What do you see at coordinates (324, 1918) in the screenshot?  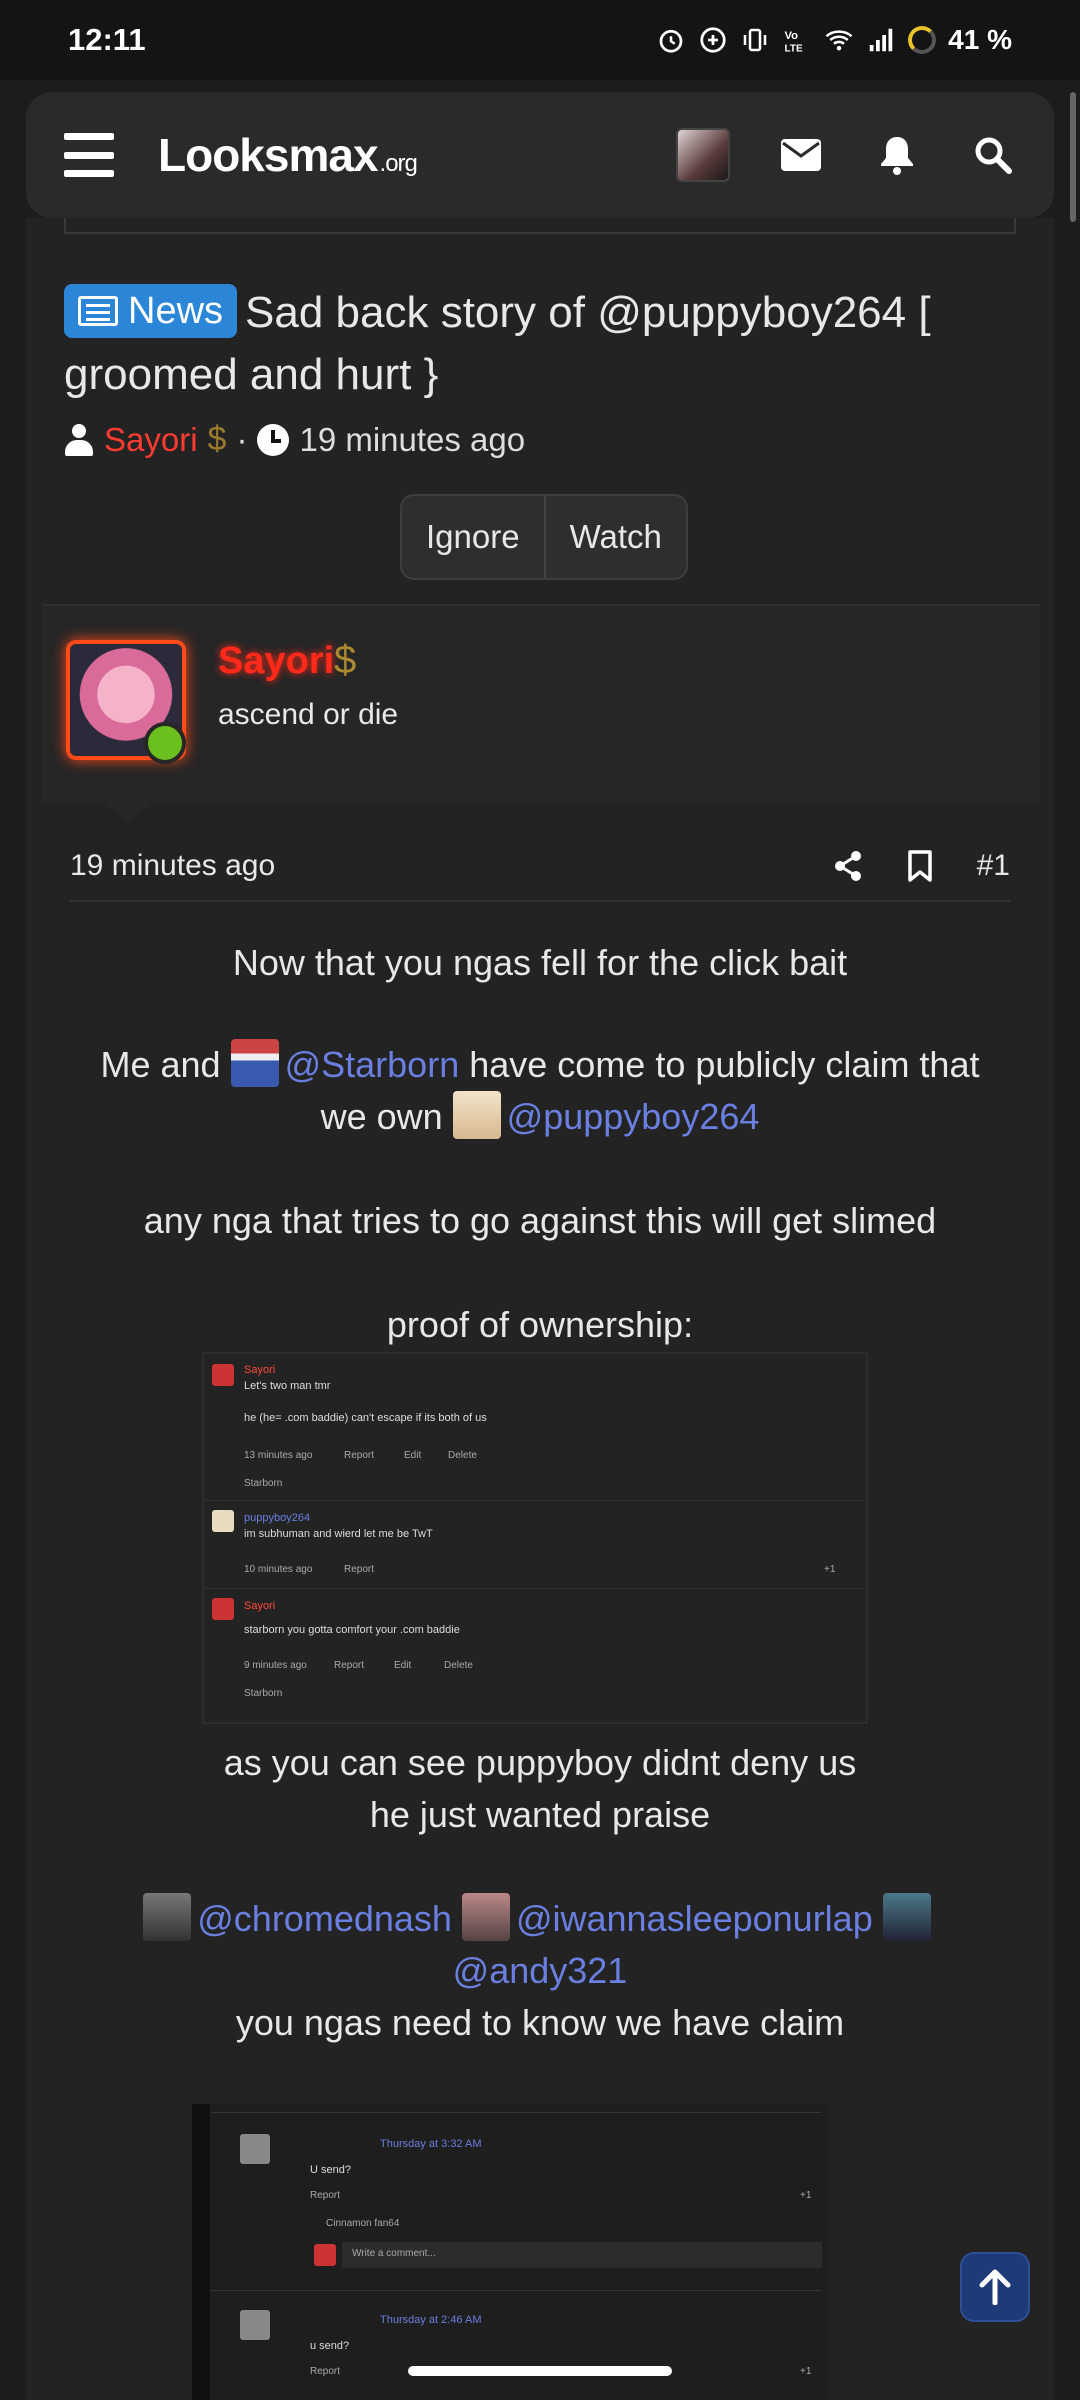 I see `mention-chromednash: @chromednash` at bounding box center [324, 1918].